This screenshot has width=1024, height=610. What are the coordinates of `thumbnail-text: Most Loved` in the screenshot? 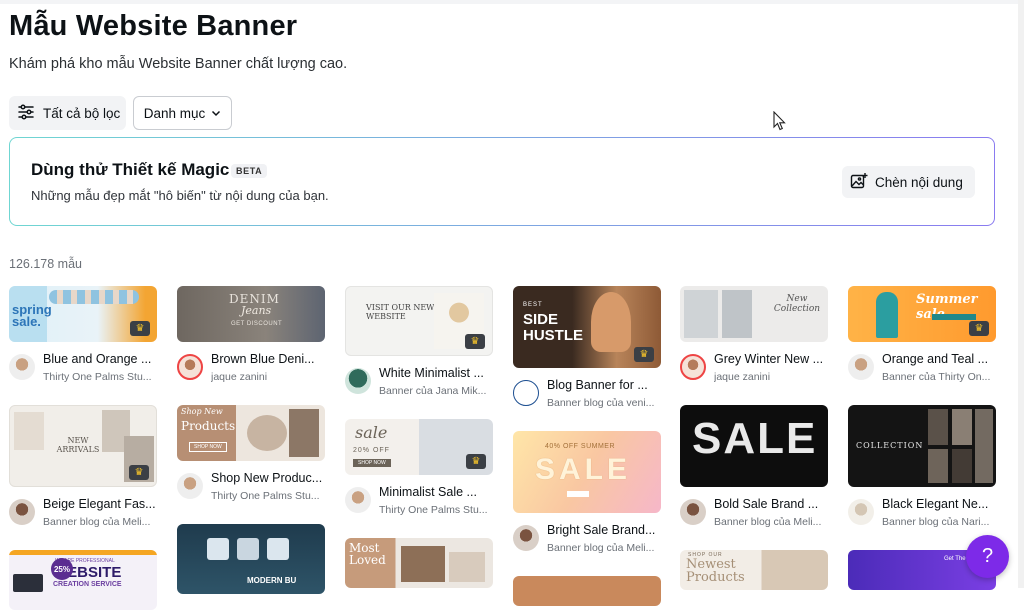 It's located at (367, 554).